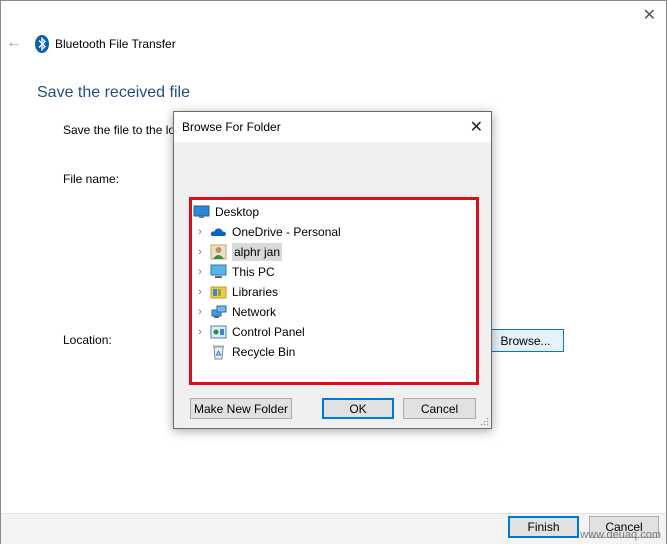  I want to click on location-label: Location:, so click(87, 340).